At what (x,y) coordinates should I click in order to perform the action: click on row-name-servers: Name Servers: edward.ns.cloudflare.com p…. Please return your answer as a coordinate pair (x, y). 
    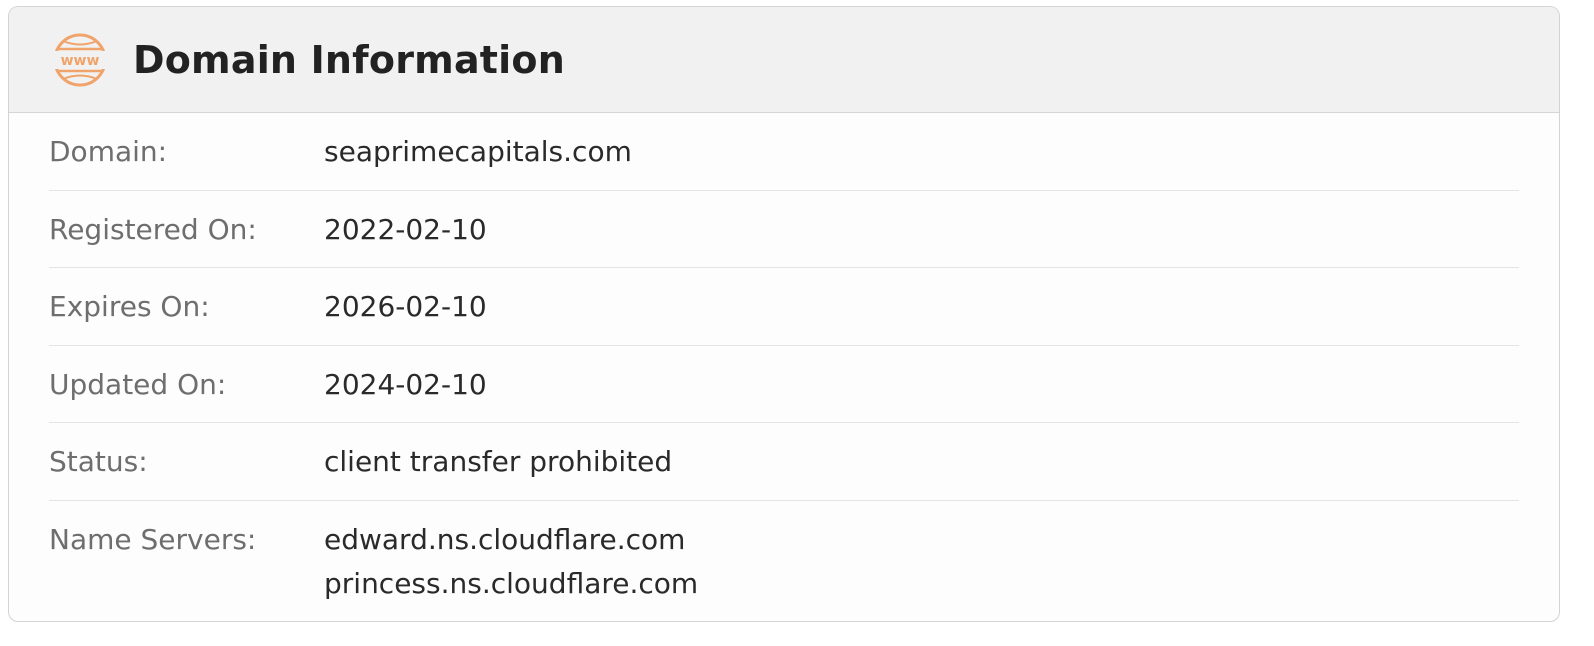
    Looking at the image, I should click on (784, 553).